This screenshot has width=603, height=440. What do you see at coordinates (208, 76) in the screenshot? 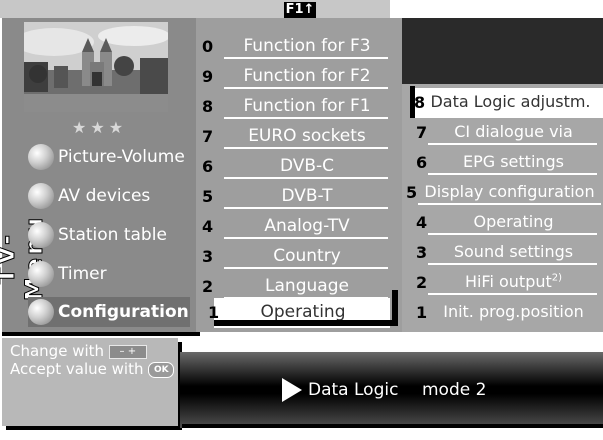
I see `item-number: 9` at bounding box center [208, 76].